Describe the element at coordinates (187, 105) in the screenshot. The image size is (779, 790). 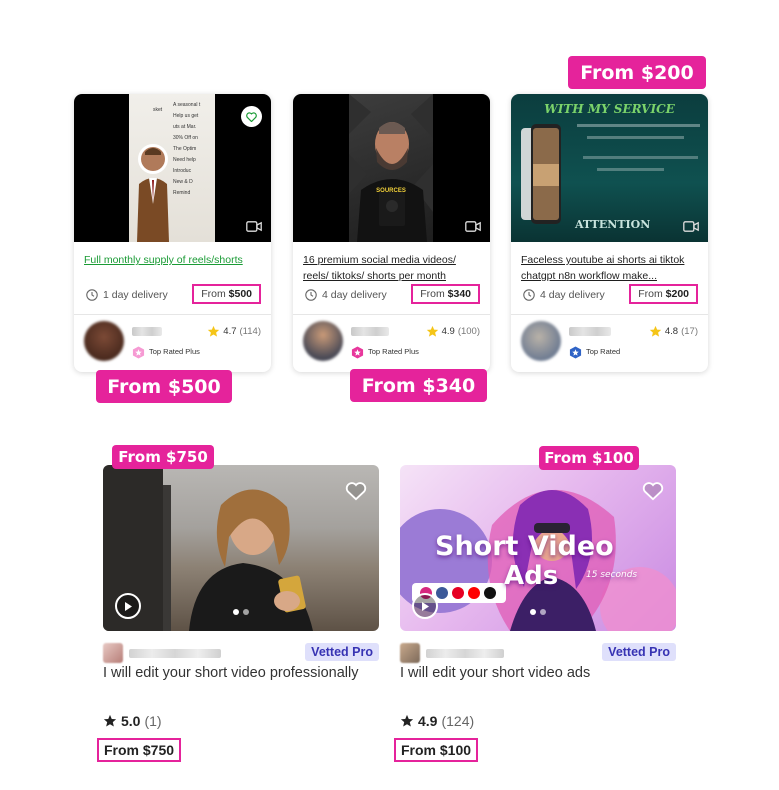
I see `overlay-line: A seasonal t` at that location.